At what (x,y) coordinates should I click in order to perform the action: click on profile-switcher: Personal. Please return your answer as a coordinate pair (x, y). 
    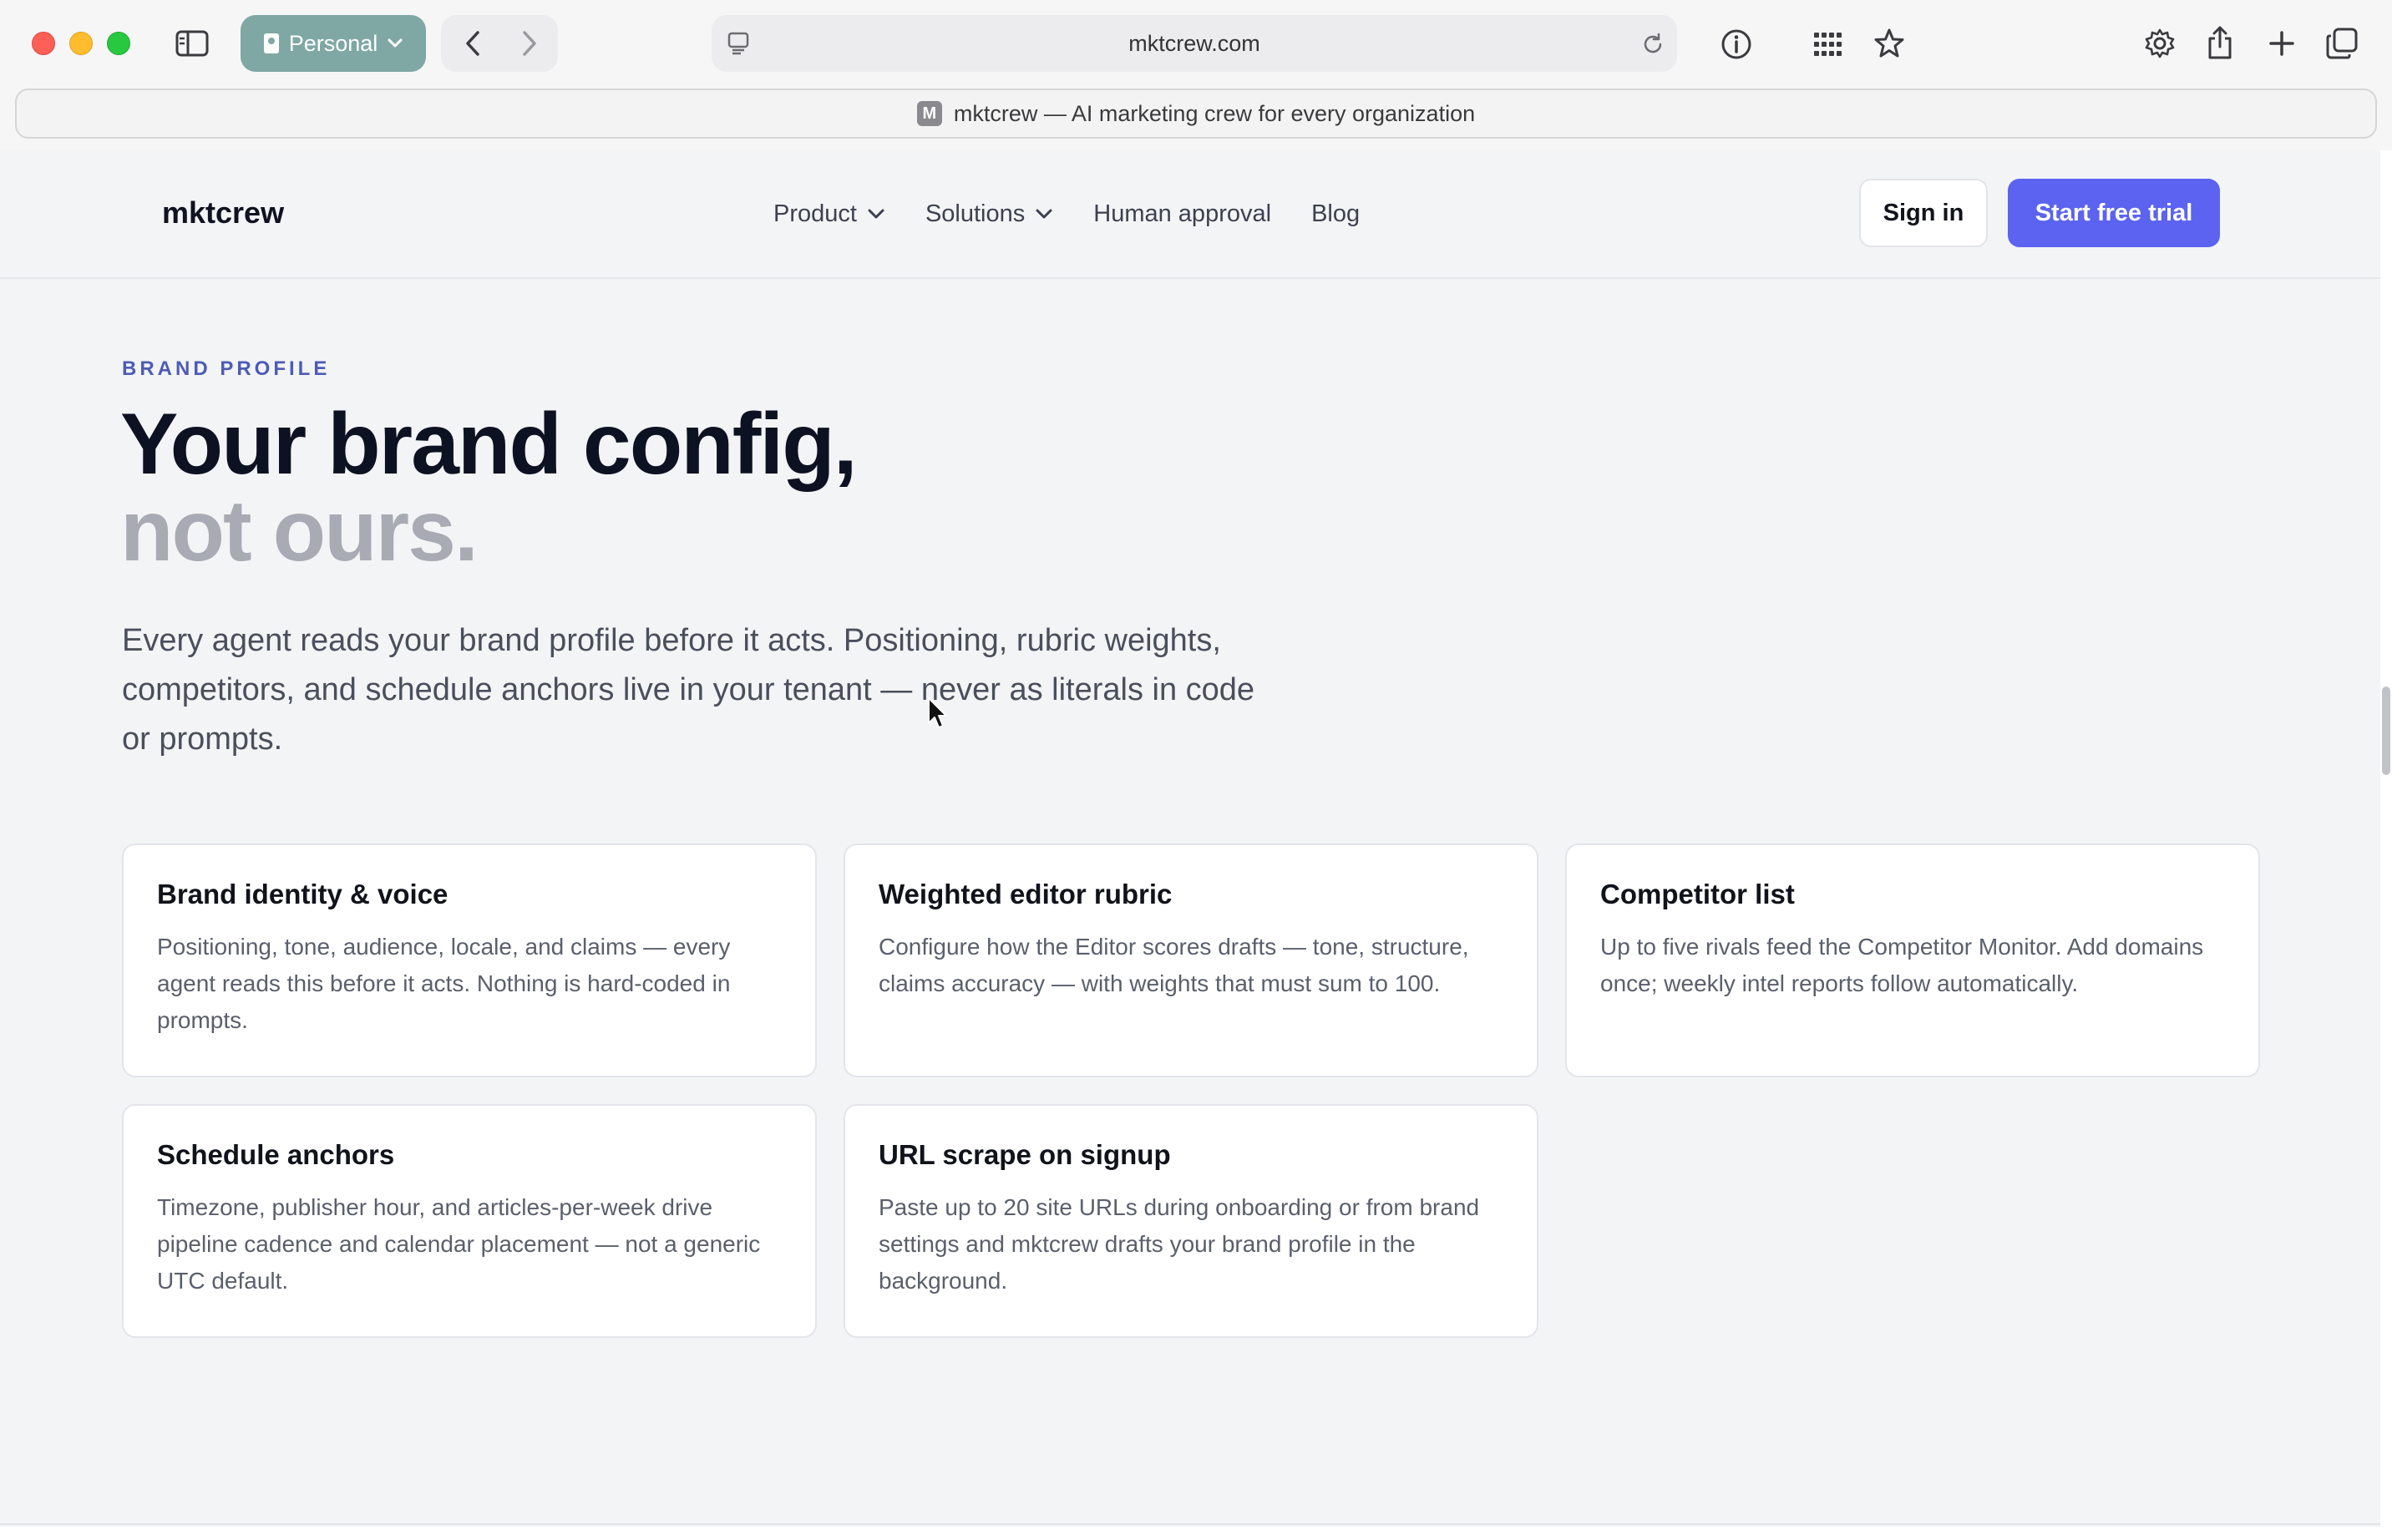
    Looking at the image, I should click on (333, 44).